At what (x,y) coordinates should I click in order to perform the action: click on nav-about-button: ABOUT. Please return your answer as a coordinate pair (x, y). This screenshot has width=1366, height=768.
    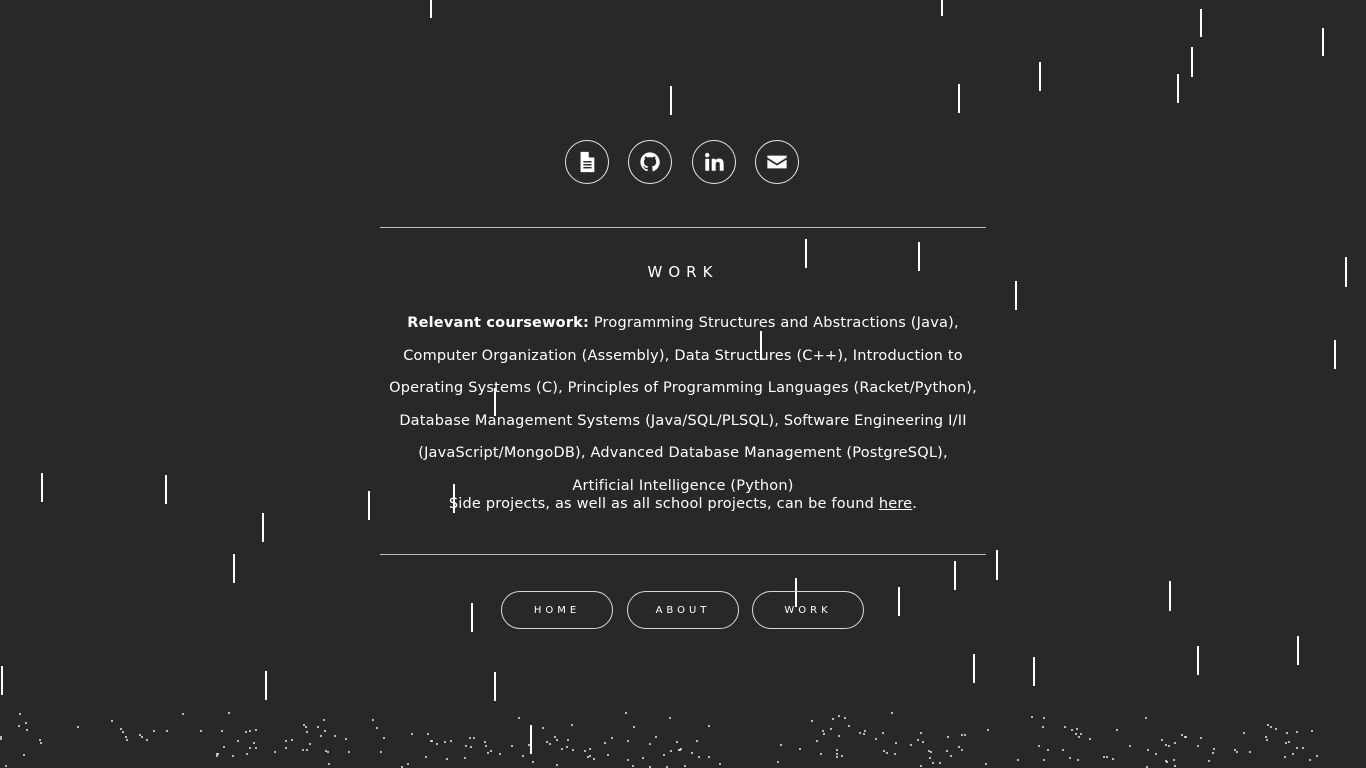
    Looking at the image, I should click on (683, 610).